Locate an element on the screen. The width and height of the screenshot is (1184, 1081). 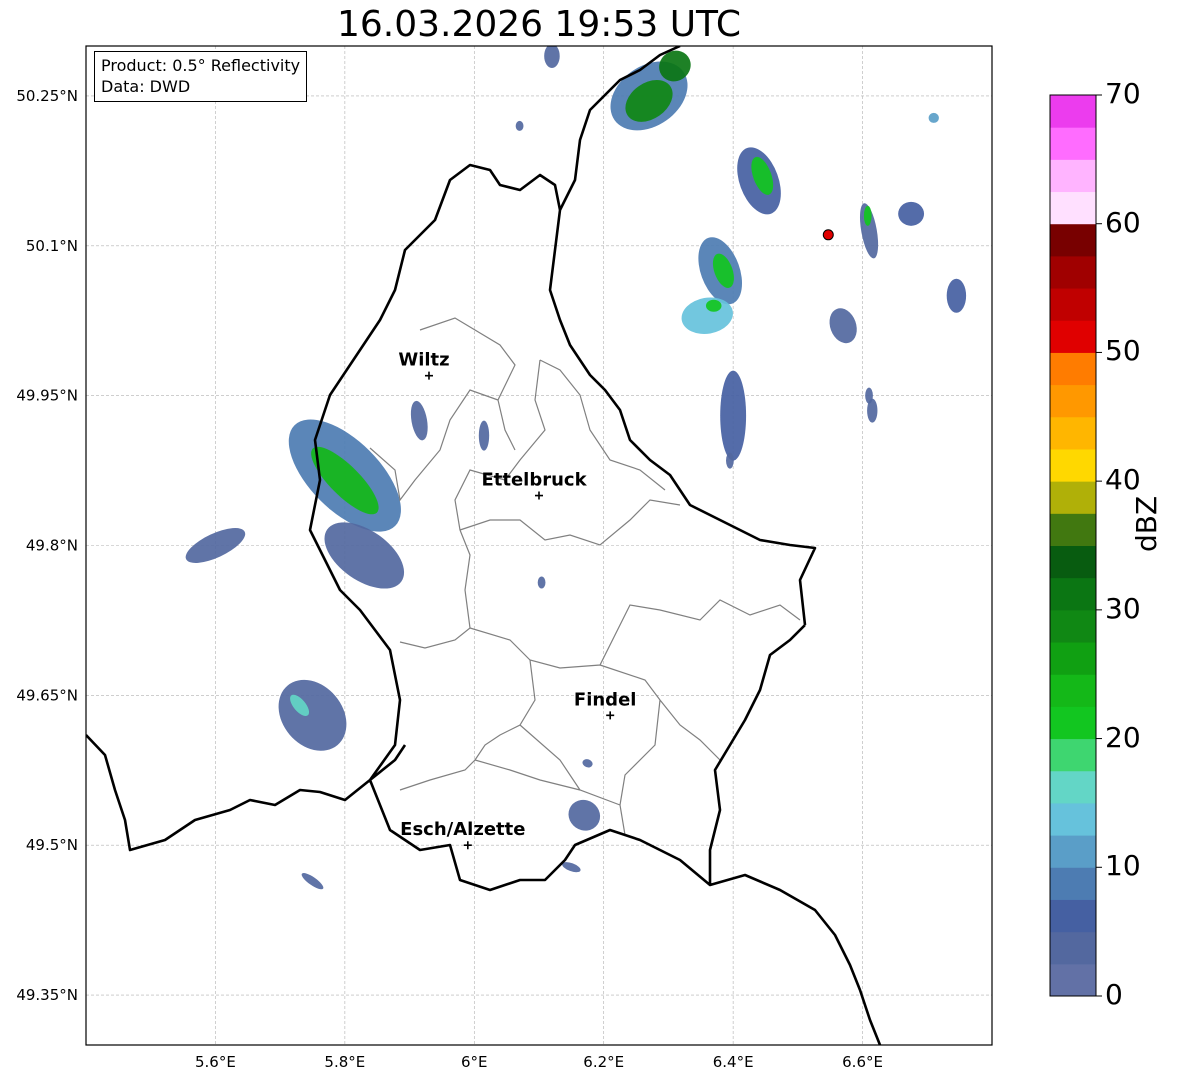
lon-tick-label: 6.6°E is located at coordinates (862, 1062).